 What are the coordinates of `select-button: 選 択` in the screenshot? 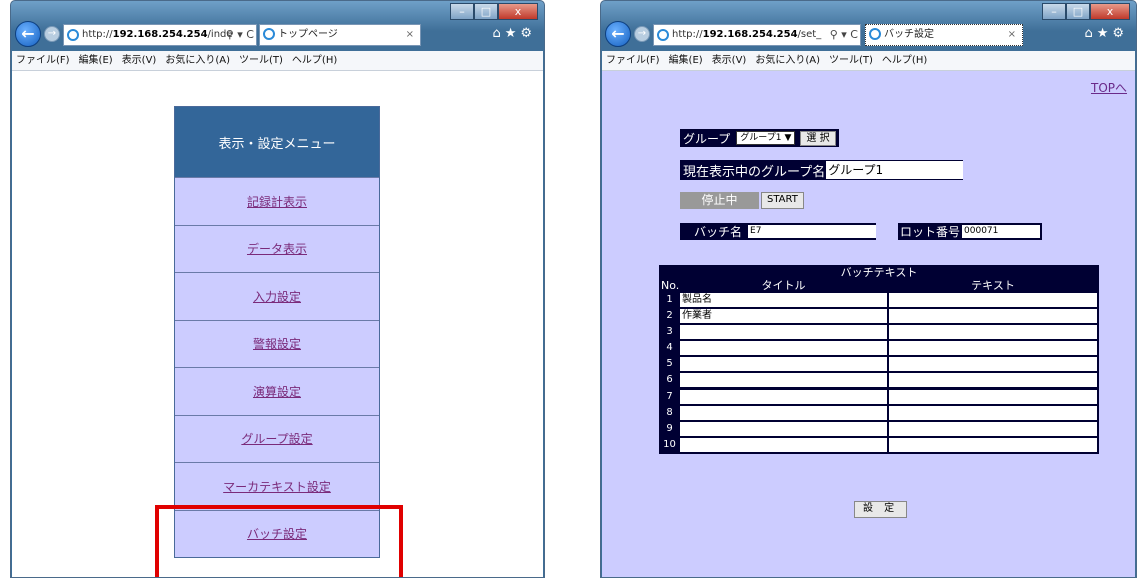 It's located at (818, 138).